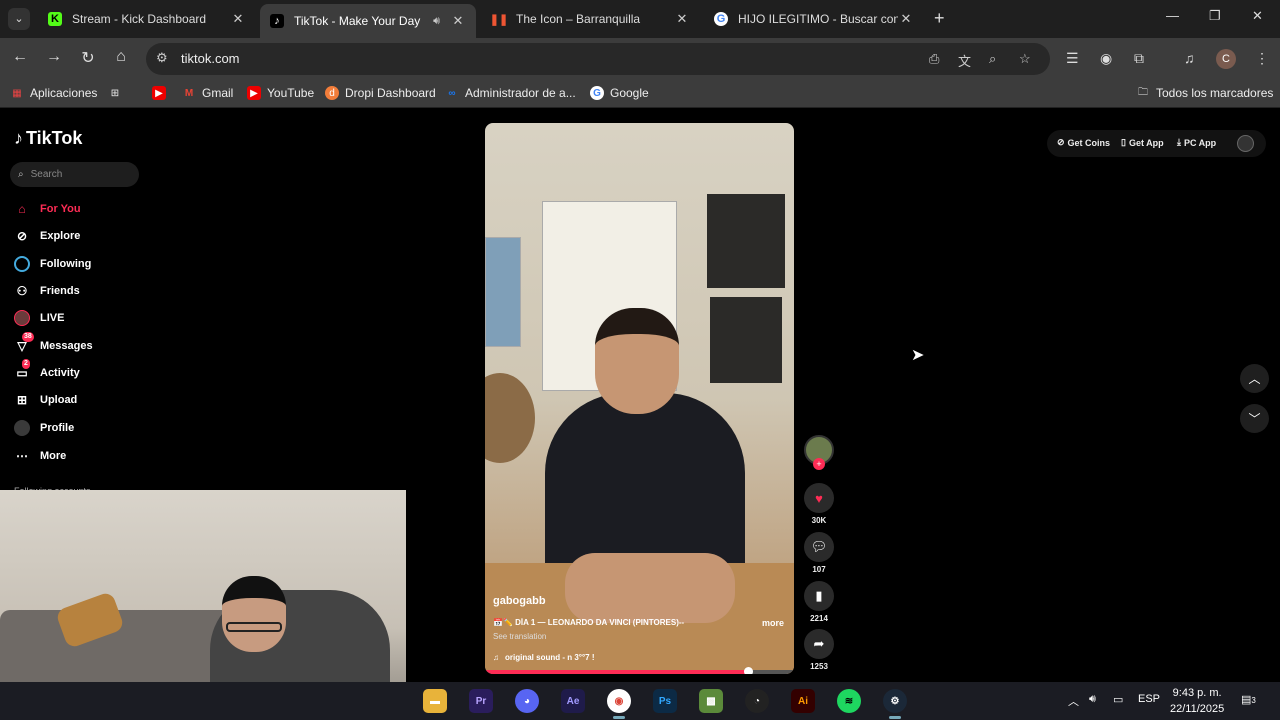 The height and width of the screenshot is (720, 1280). Describe the element at coordinates (66, 346) in the screenshot. I see `nav-label: Messages` at that location.